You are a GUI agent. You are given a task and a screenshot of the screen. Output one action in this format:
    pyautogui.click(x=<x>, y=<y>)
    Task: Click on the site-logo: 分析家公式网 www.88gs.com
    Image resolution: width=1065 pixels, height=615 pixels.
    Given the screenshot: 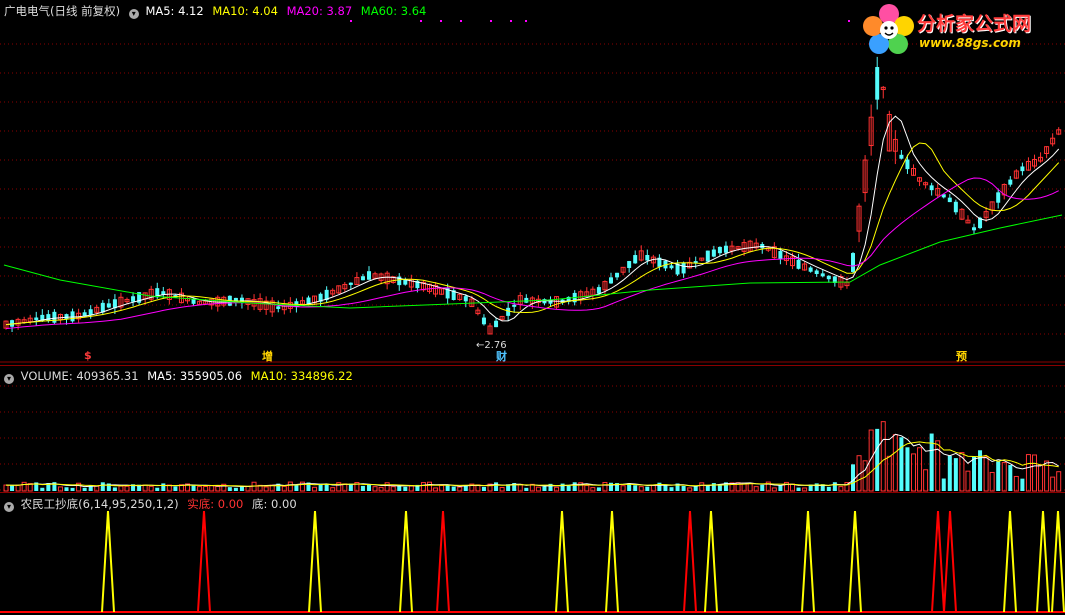 What is the action you would take?
    pyautogui.click(x=959, y=28)
    